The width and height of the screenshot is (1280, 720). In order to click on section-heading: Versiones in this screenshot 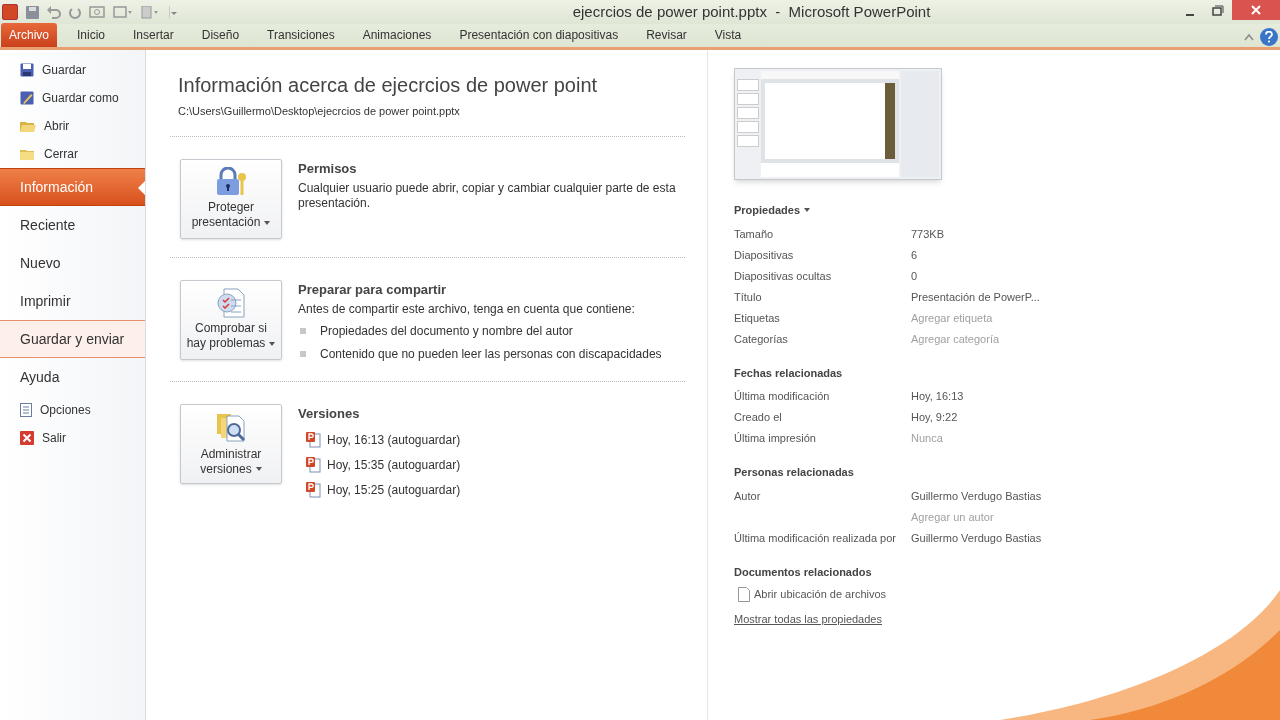, I will do `click(329, 414)`.